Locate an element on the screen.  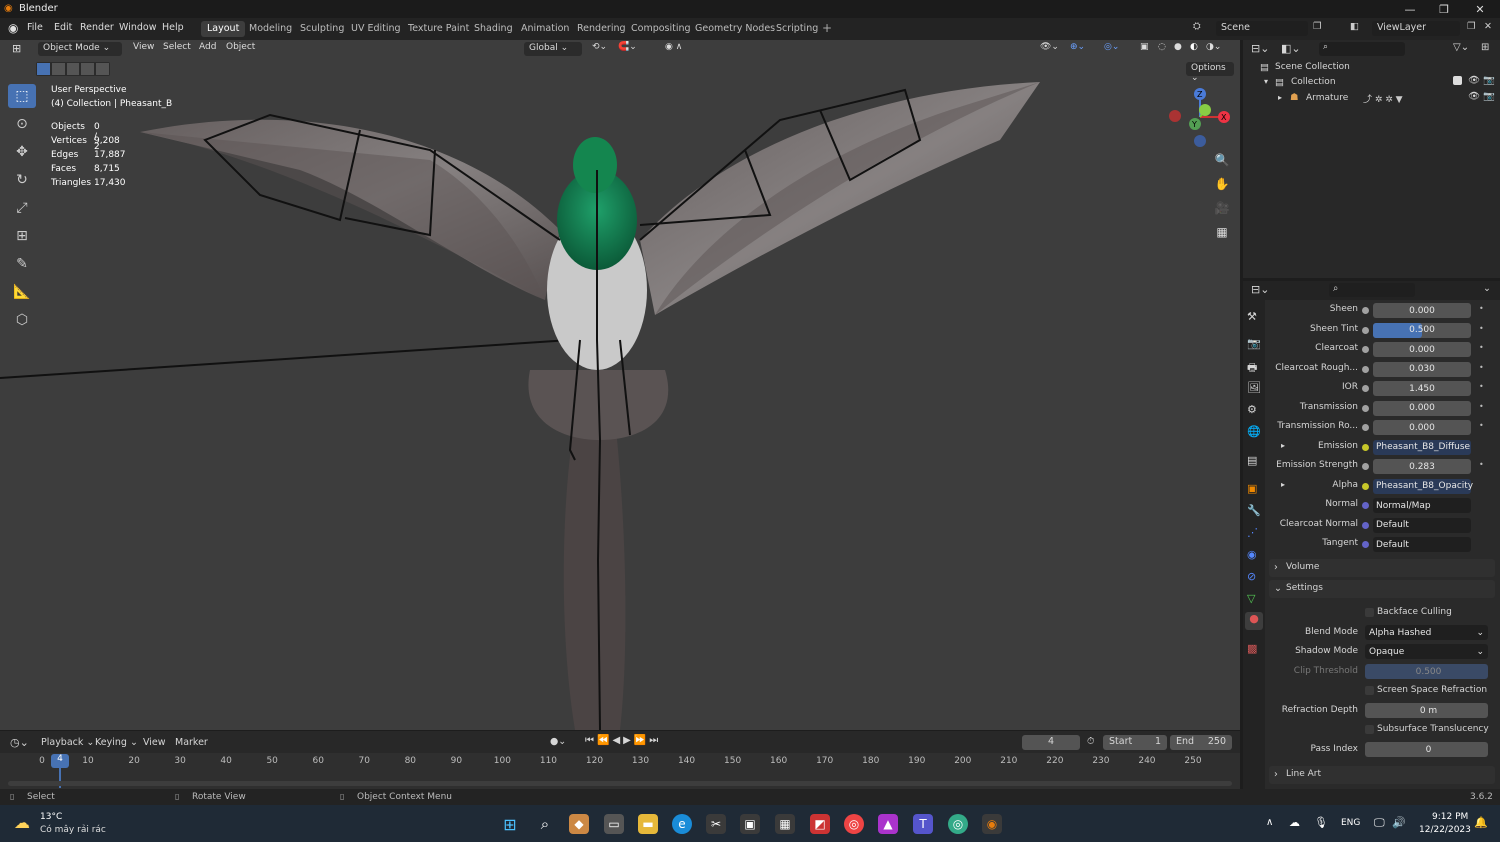
zoom-icon: 🔍 is located at coordinates (1222, 160).